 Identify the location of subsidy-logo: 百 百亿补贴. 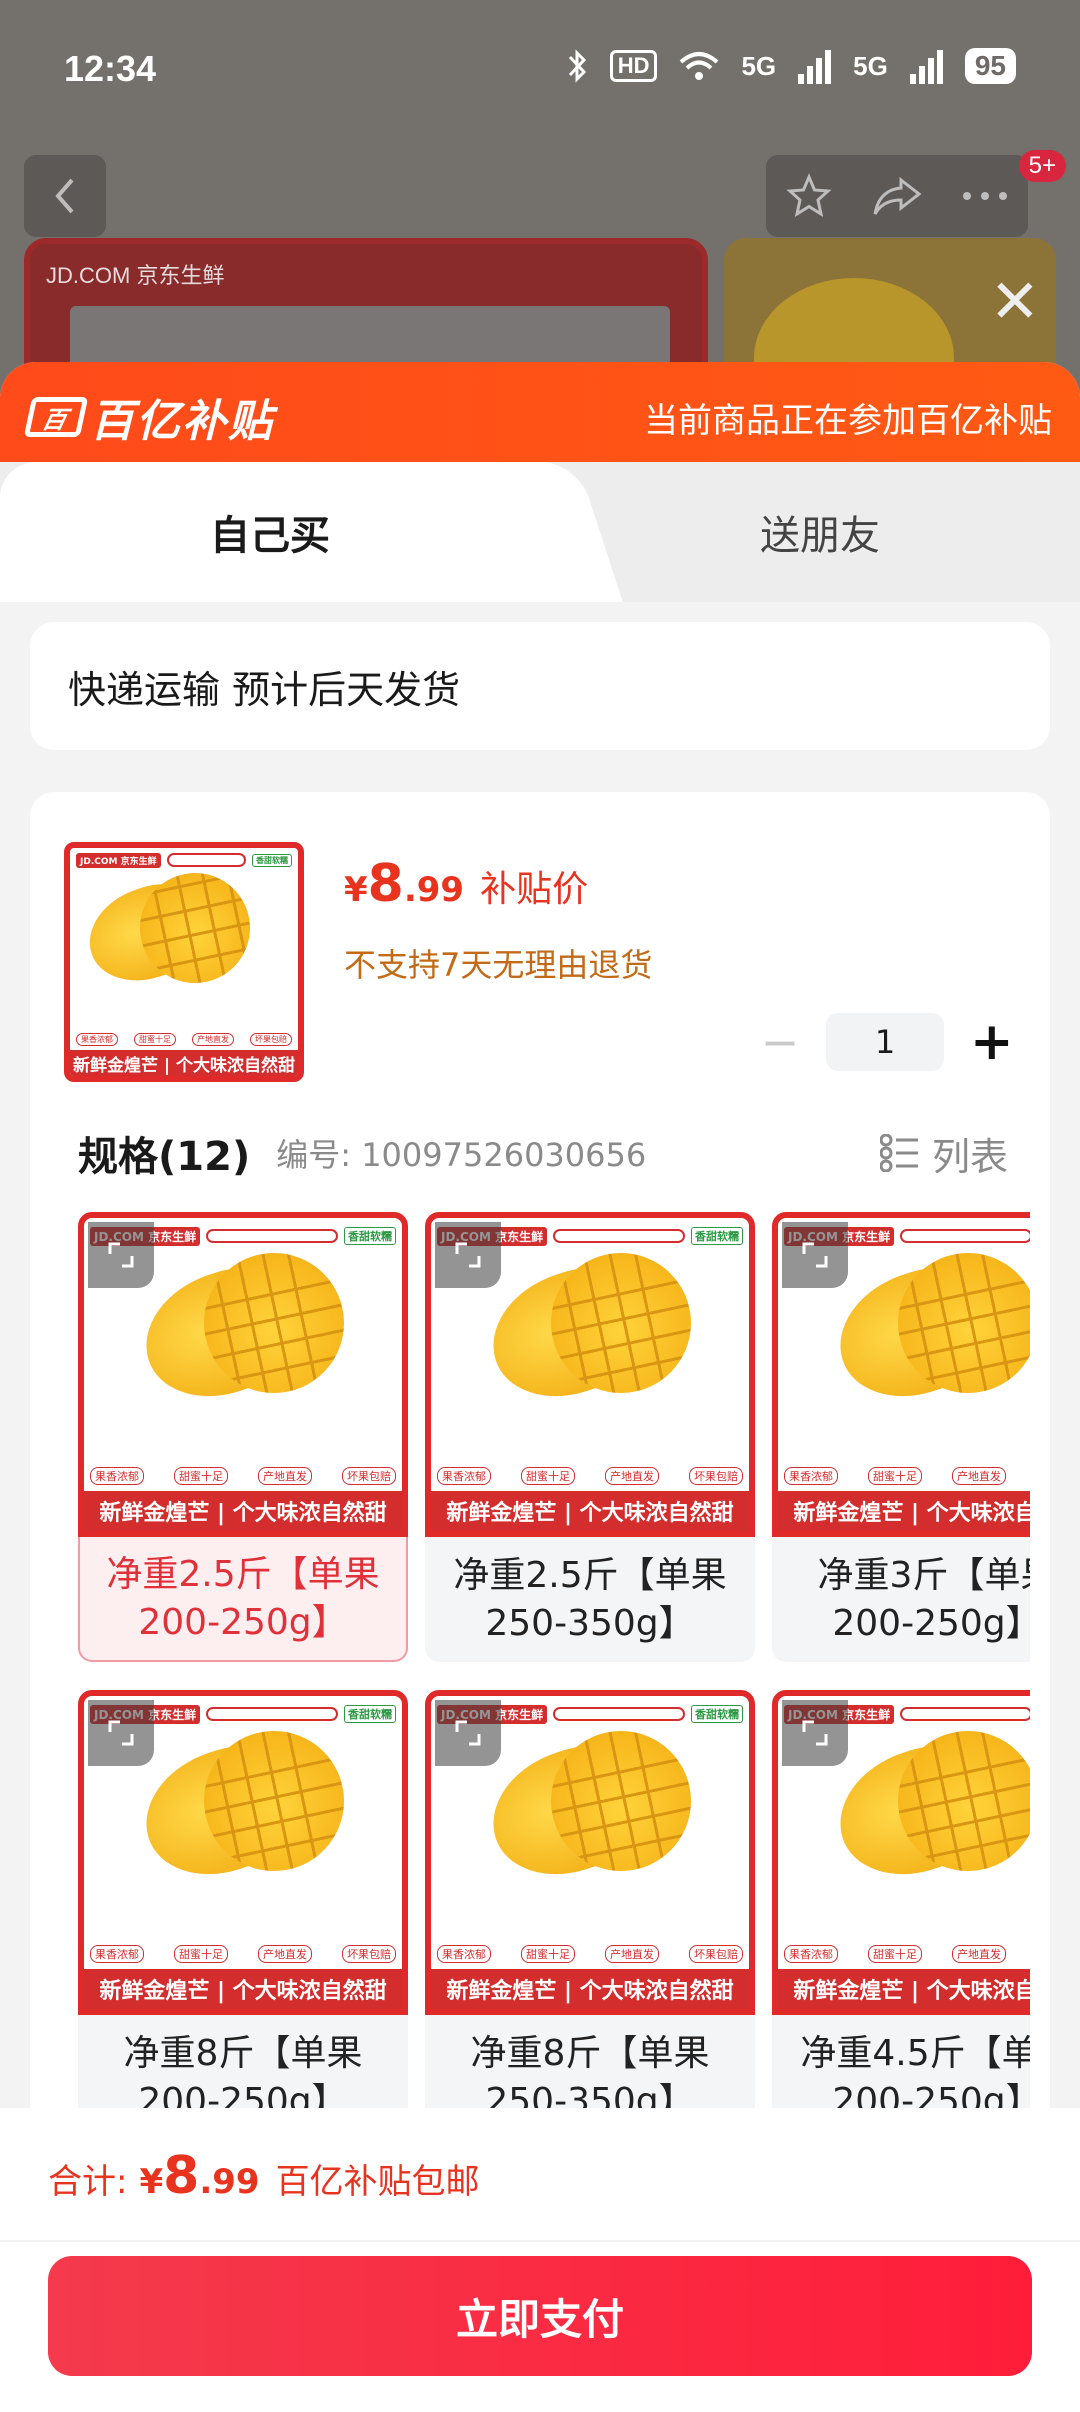
(148, 417).